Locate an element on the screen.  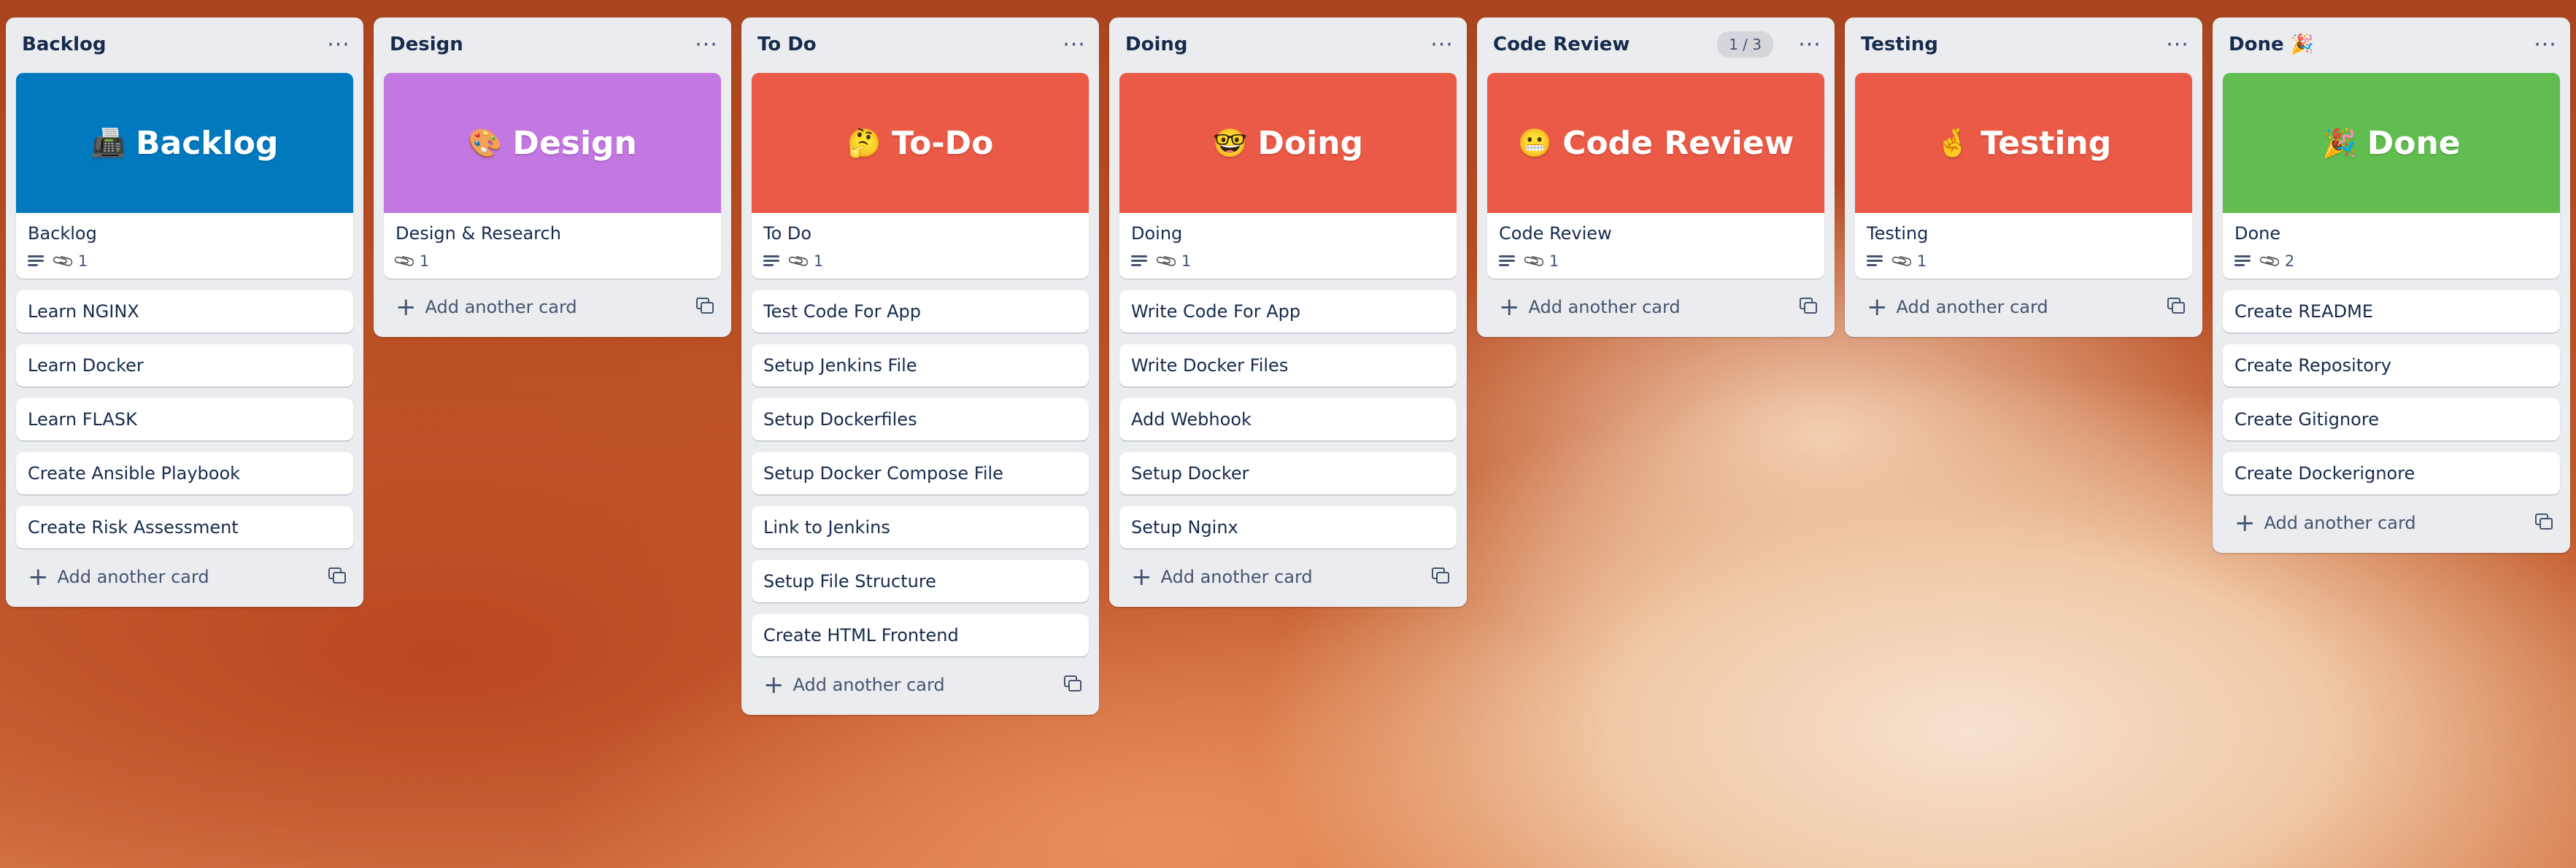
list-title: Design is located at coordinates (538, 44).